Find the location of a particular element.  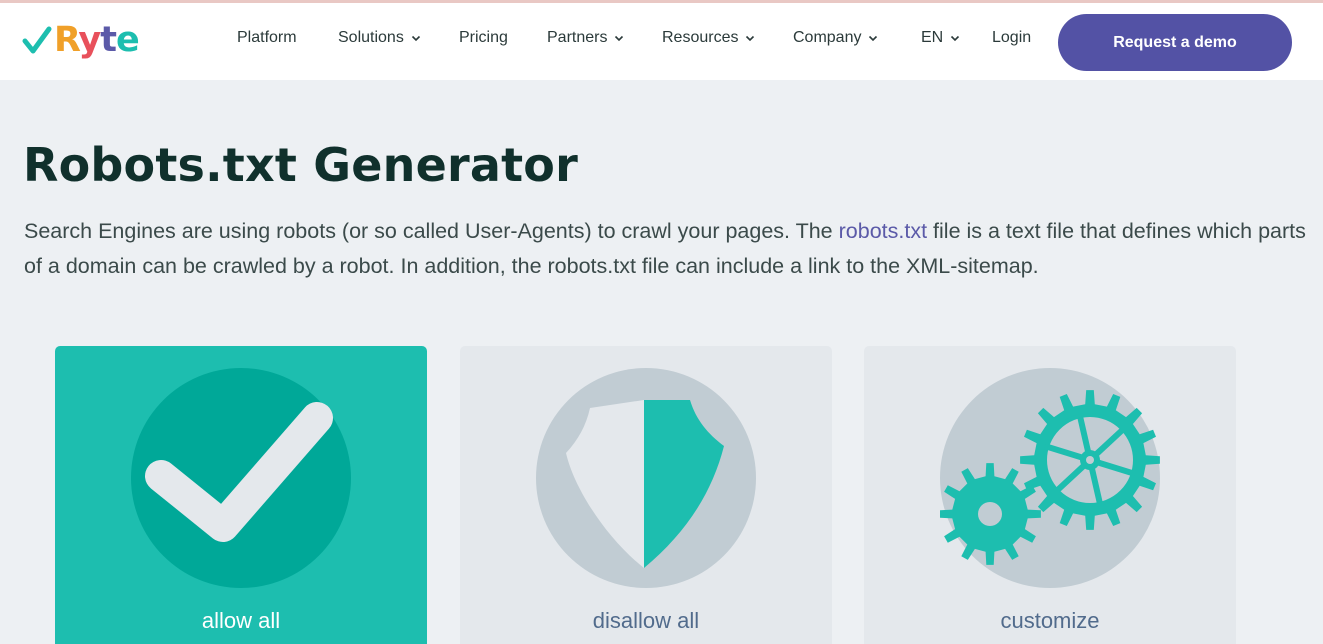

nav-pricing: Pricing is located at coordinates (483, 38).